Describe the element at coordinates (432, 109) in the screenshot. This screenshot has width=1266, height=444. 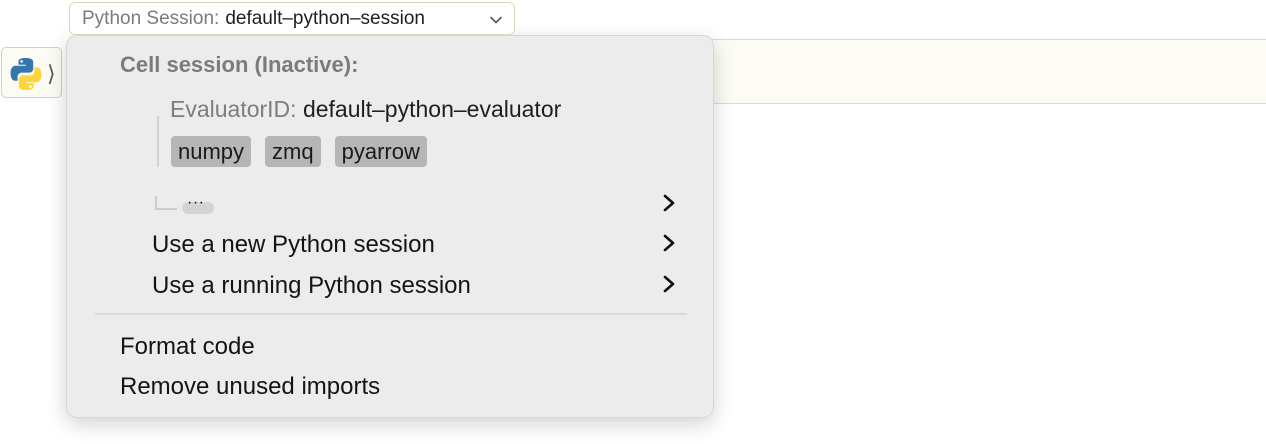
I see `evaluator-id-value: default–python–evaluator` at that location.